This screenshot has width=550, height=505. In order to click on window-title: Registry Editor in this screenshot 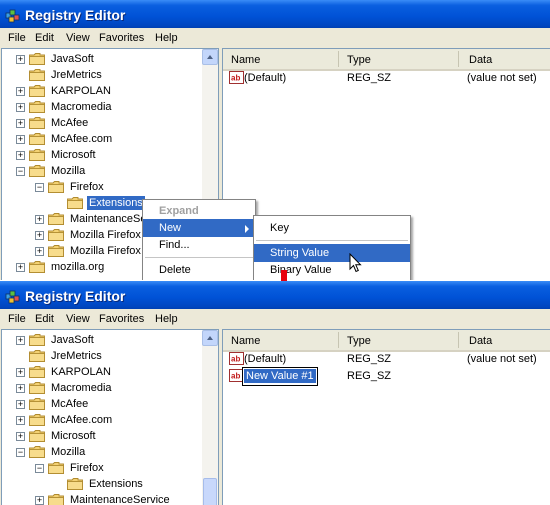, I will do `click(75, 15)`.